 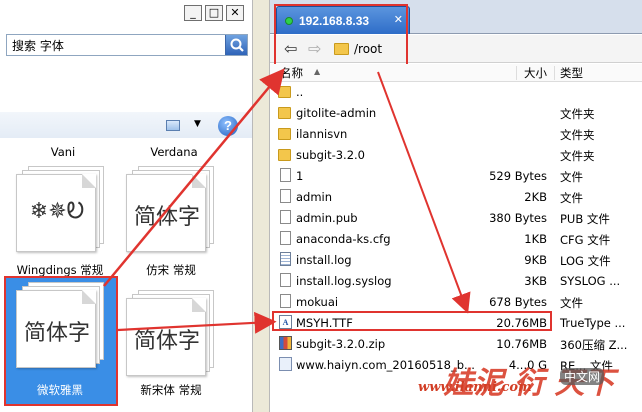 What do you see at coordinates (236, 45) in the screenshot?
I see `search-icon` at bounding box center [236, 45].